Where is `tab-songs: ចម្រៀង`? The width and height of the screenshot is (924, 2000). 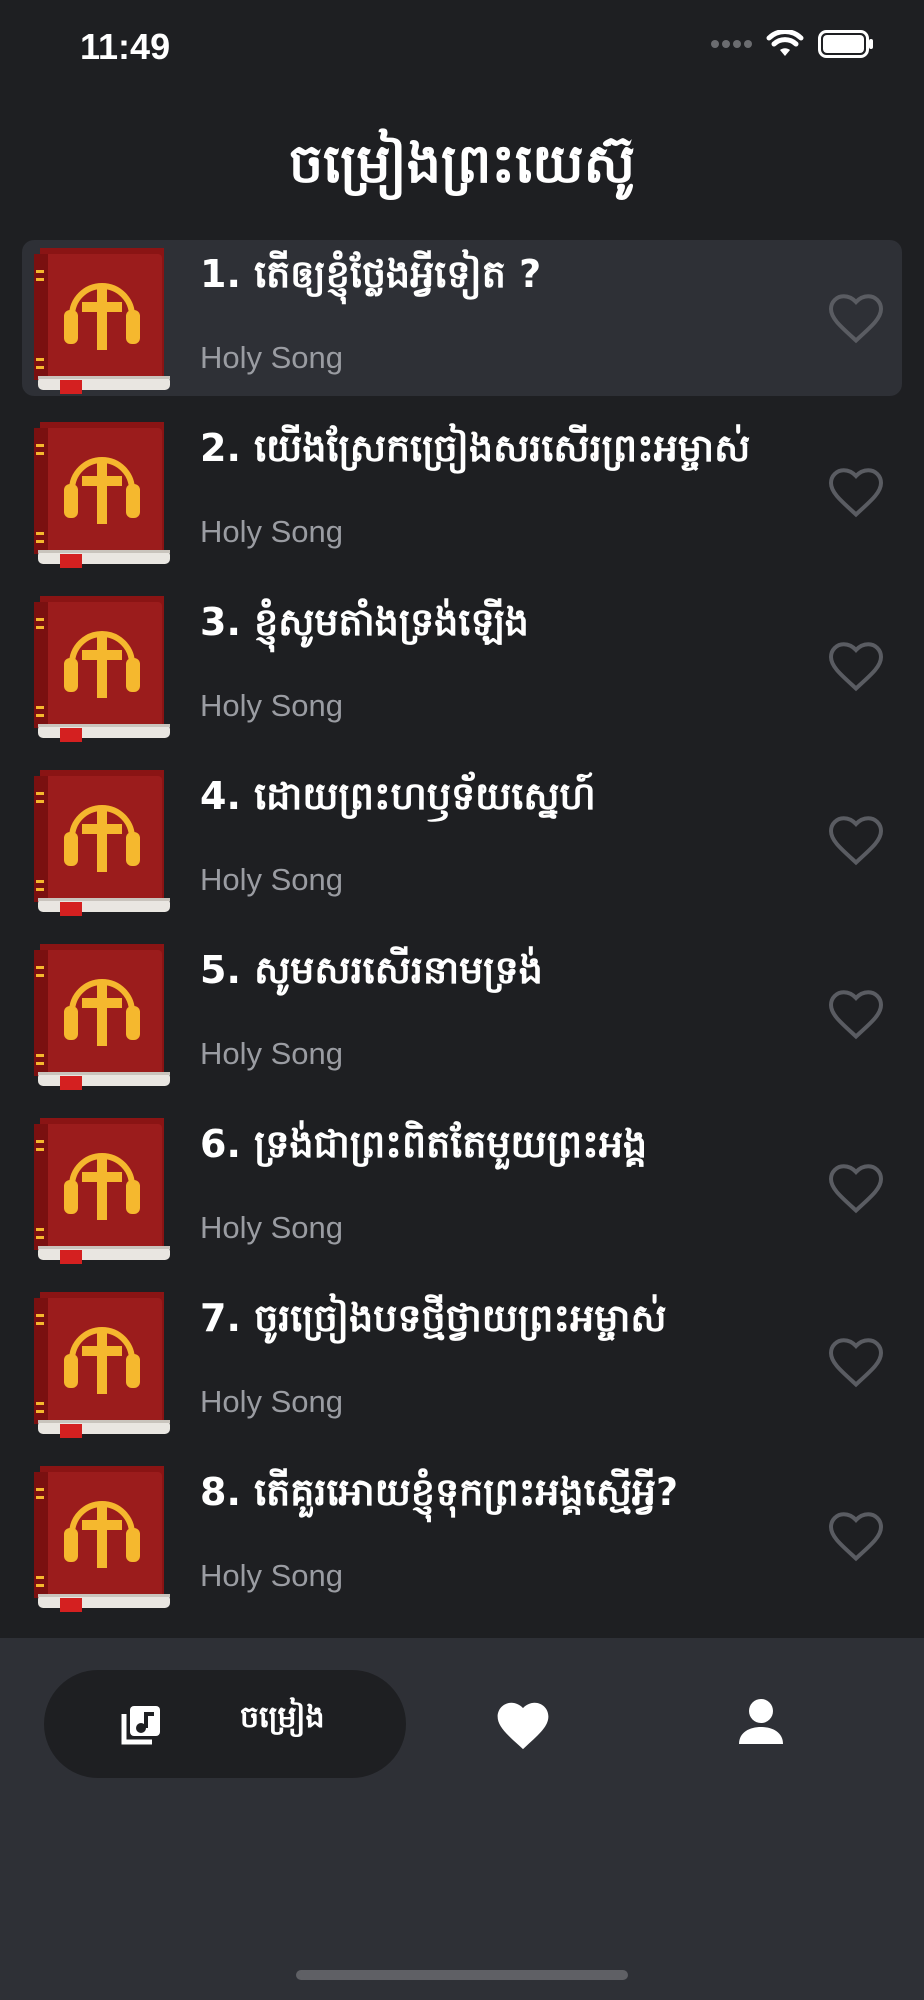
tab-songs: ចម្រៀង is located at coordinates (225, 1724).